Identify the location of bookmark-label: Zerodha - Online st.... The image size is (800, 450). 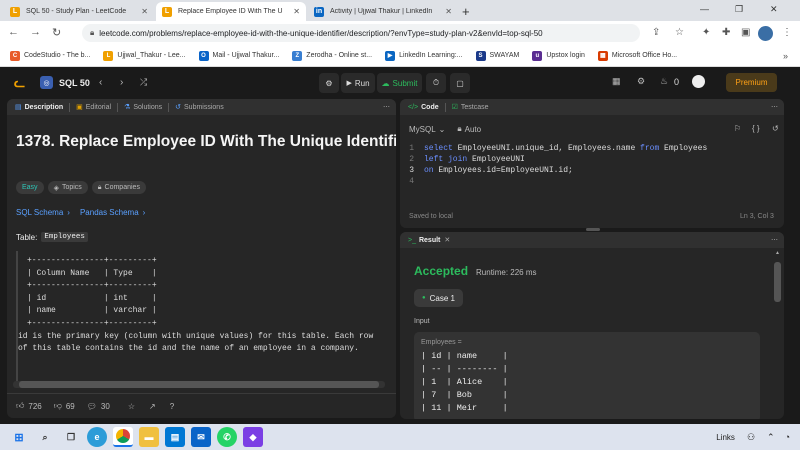
(339, 55).